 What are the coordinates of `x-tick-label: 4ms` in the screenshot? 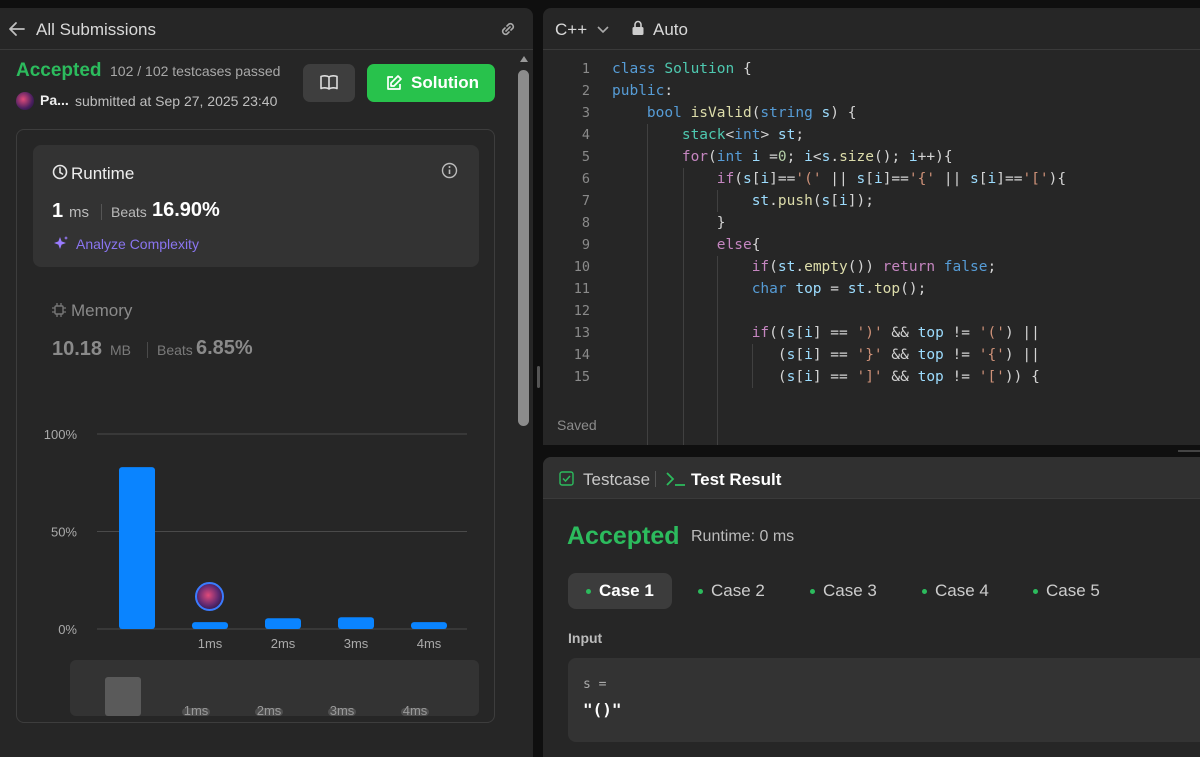 It's located at (429, 643).